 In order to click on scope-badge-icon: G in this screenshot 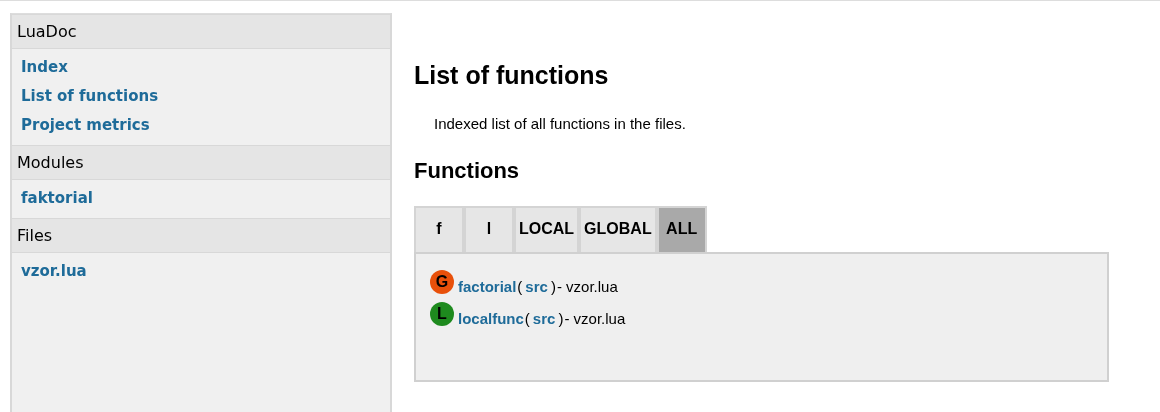, I will do `click(442, 282)`.